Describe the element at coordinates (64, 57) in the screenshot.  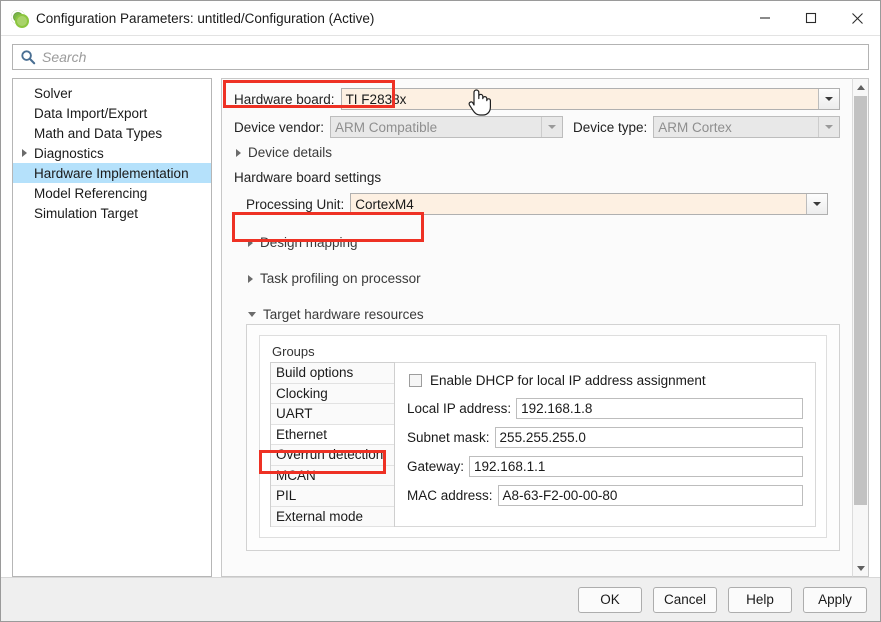
I see `search-placeholder: Search` at that location.